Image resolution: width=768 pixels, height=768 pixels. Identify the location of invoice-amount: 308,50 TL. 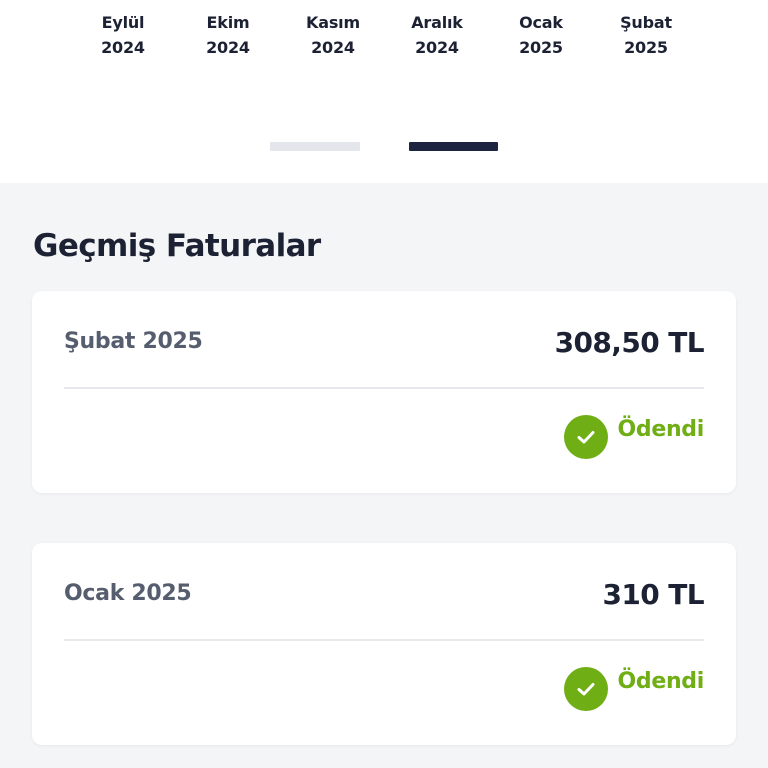
(629, 342).